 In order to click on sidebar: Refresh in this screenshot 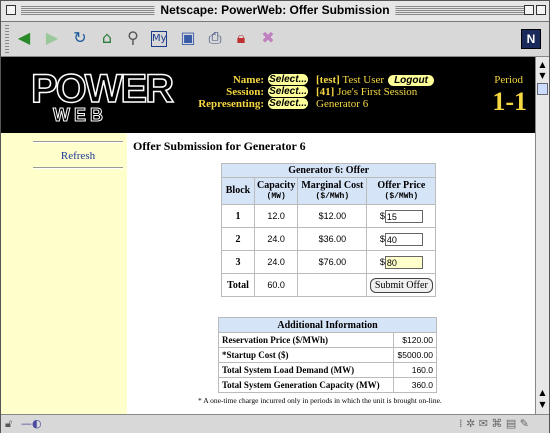, I will do `click(64, 273)`.